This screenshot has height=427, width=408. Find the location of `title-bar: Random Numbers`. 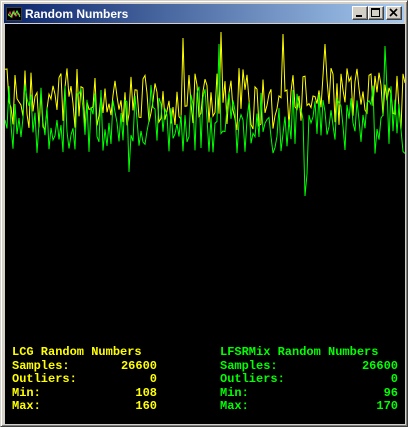

title-bar: Random Numbers is located at coordinates (204, 13).